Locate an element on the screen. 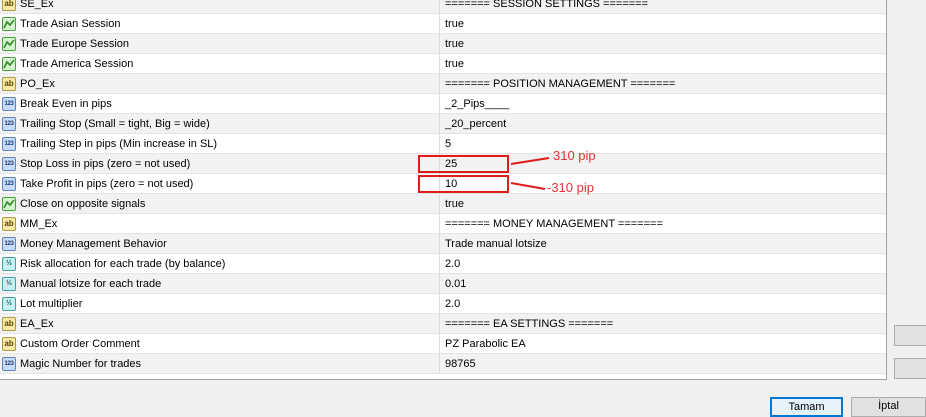  table-row: ab Custom Order Comment PZ Parabolic EA is located at coordinates (443, 344).